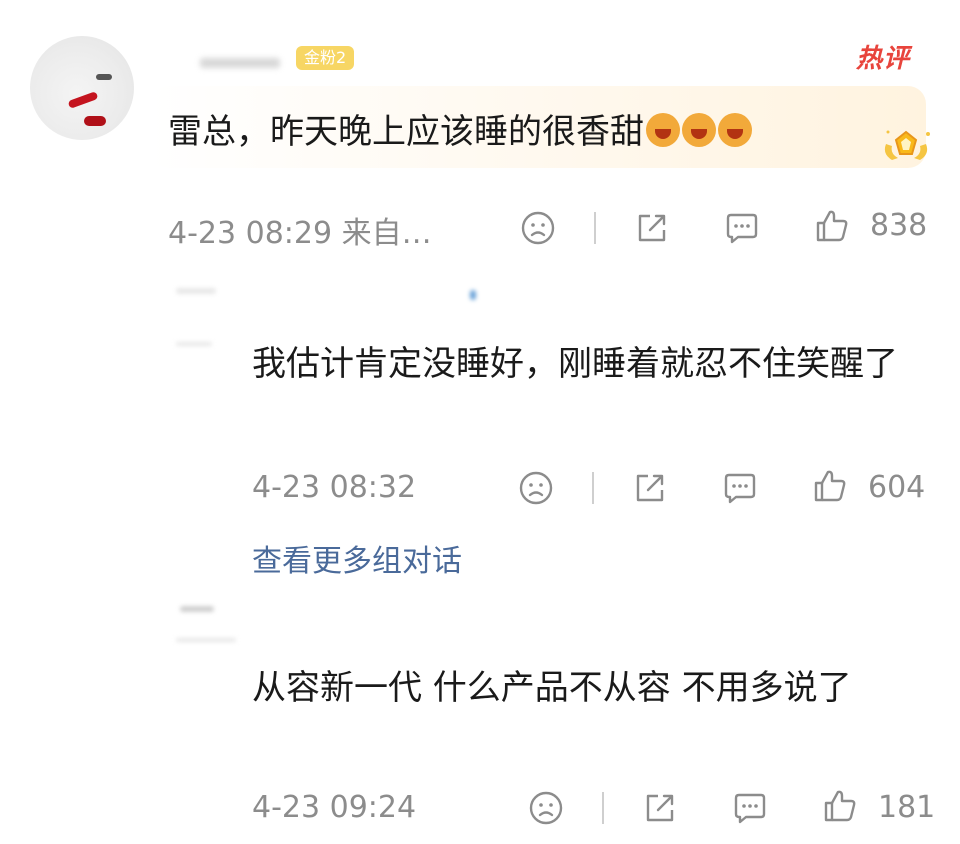  What do you see at coordinates (473, 295) in the screenshot?
I see `reply-user-badge` at bounding box center [473, 295].